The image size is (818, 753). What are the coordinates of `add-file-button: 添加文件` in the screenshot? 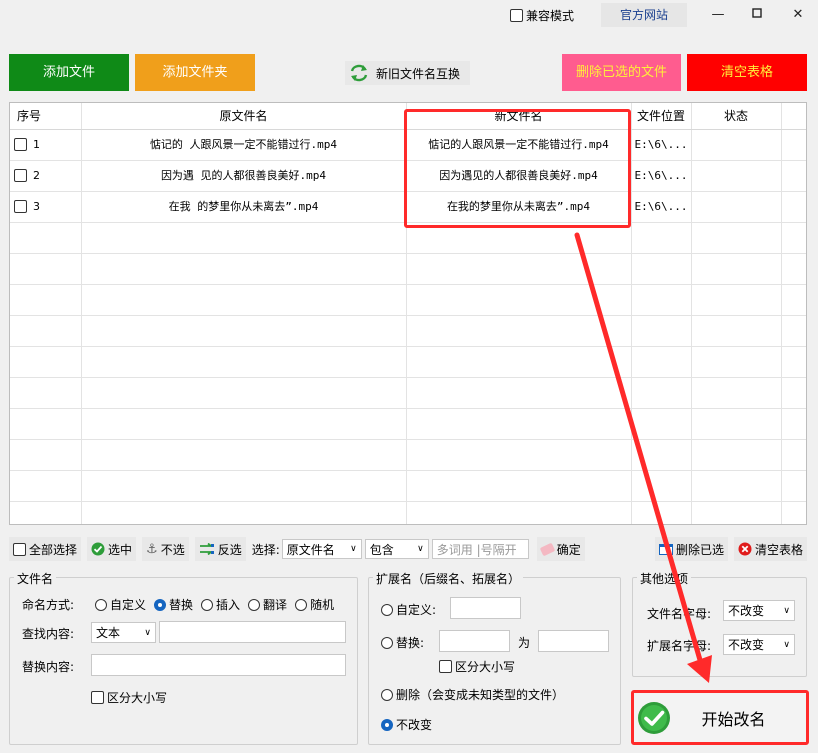 It's located at (69, 72).